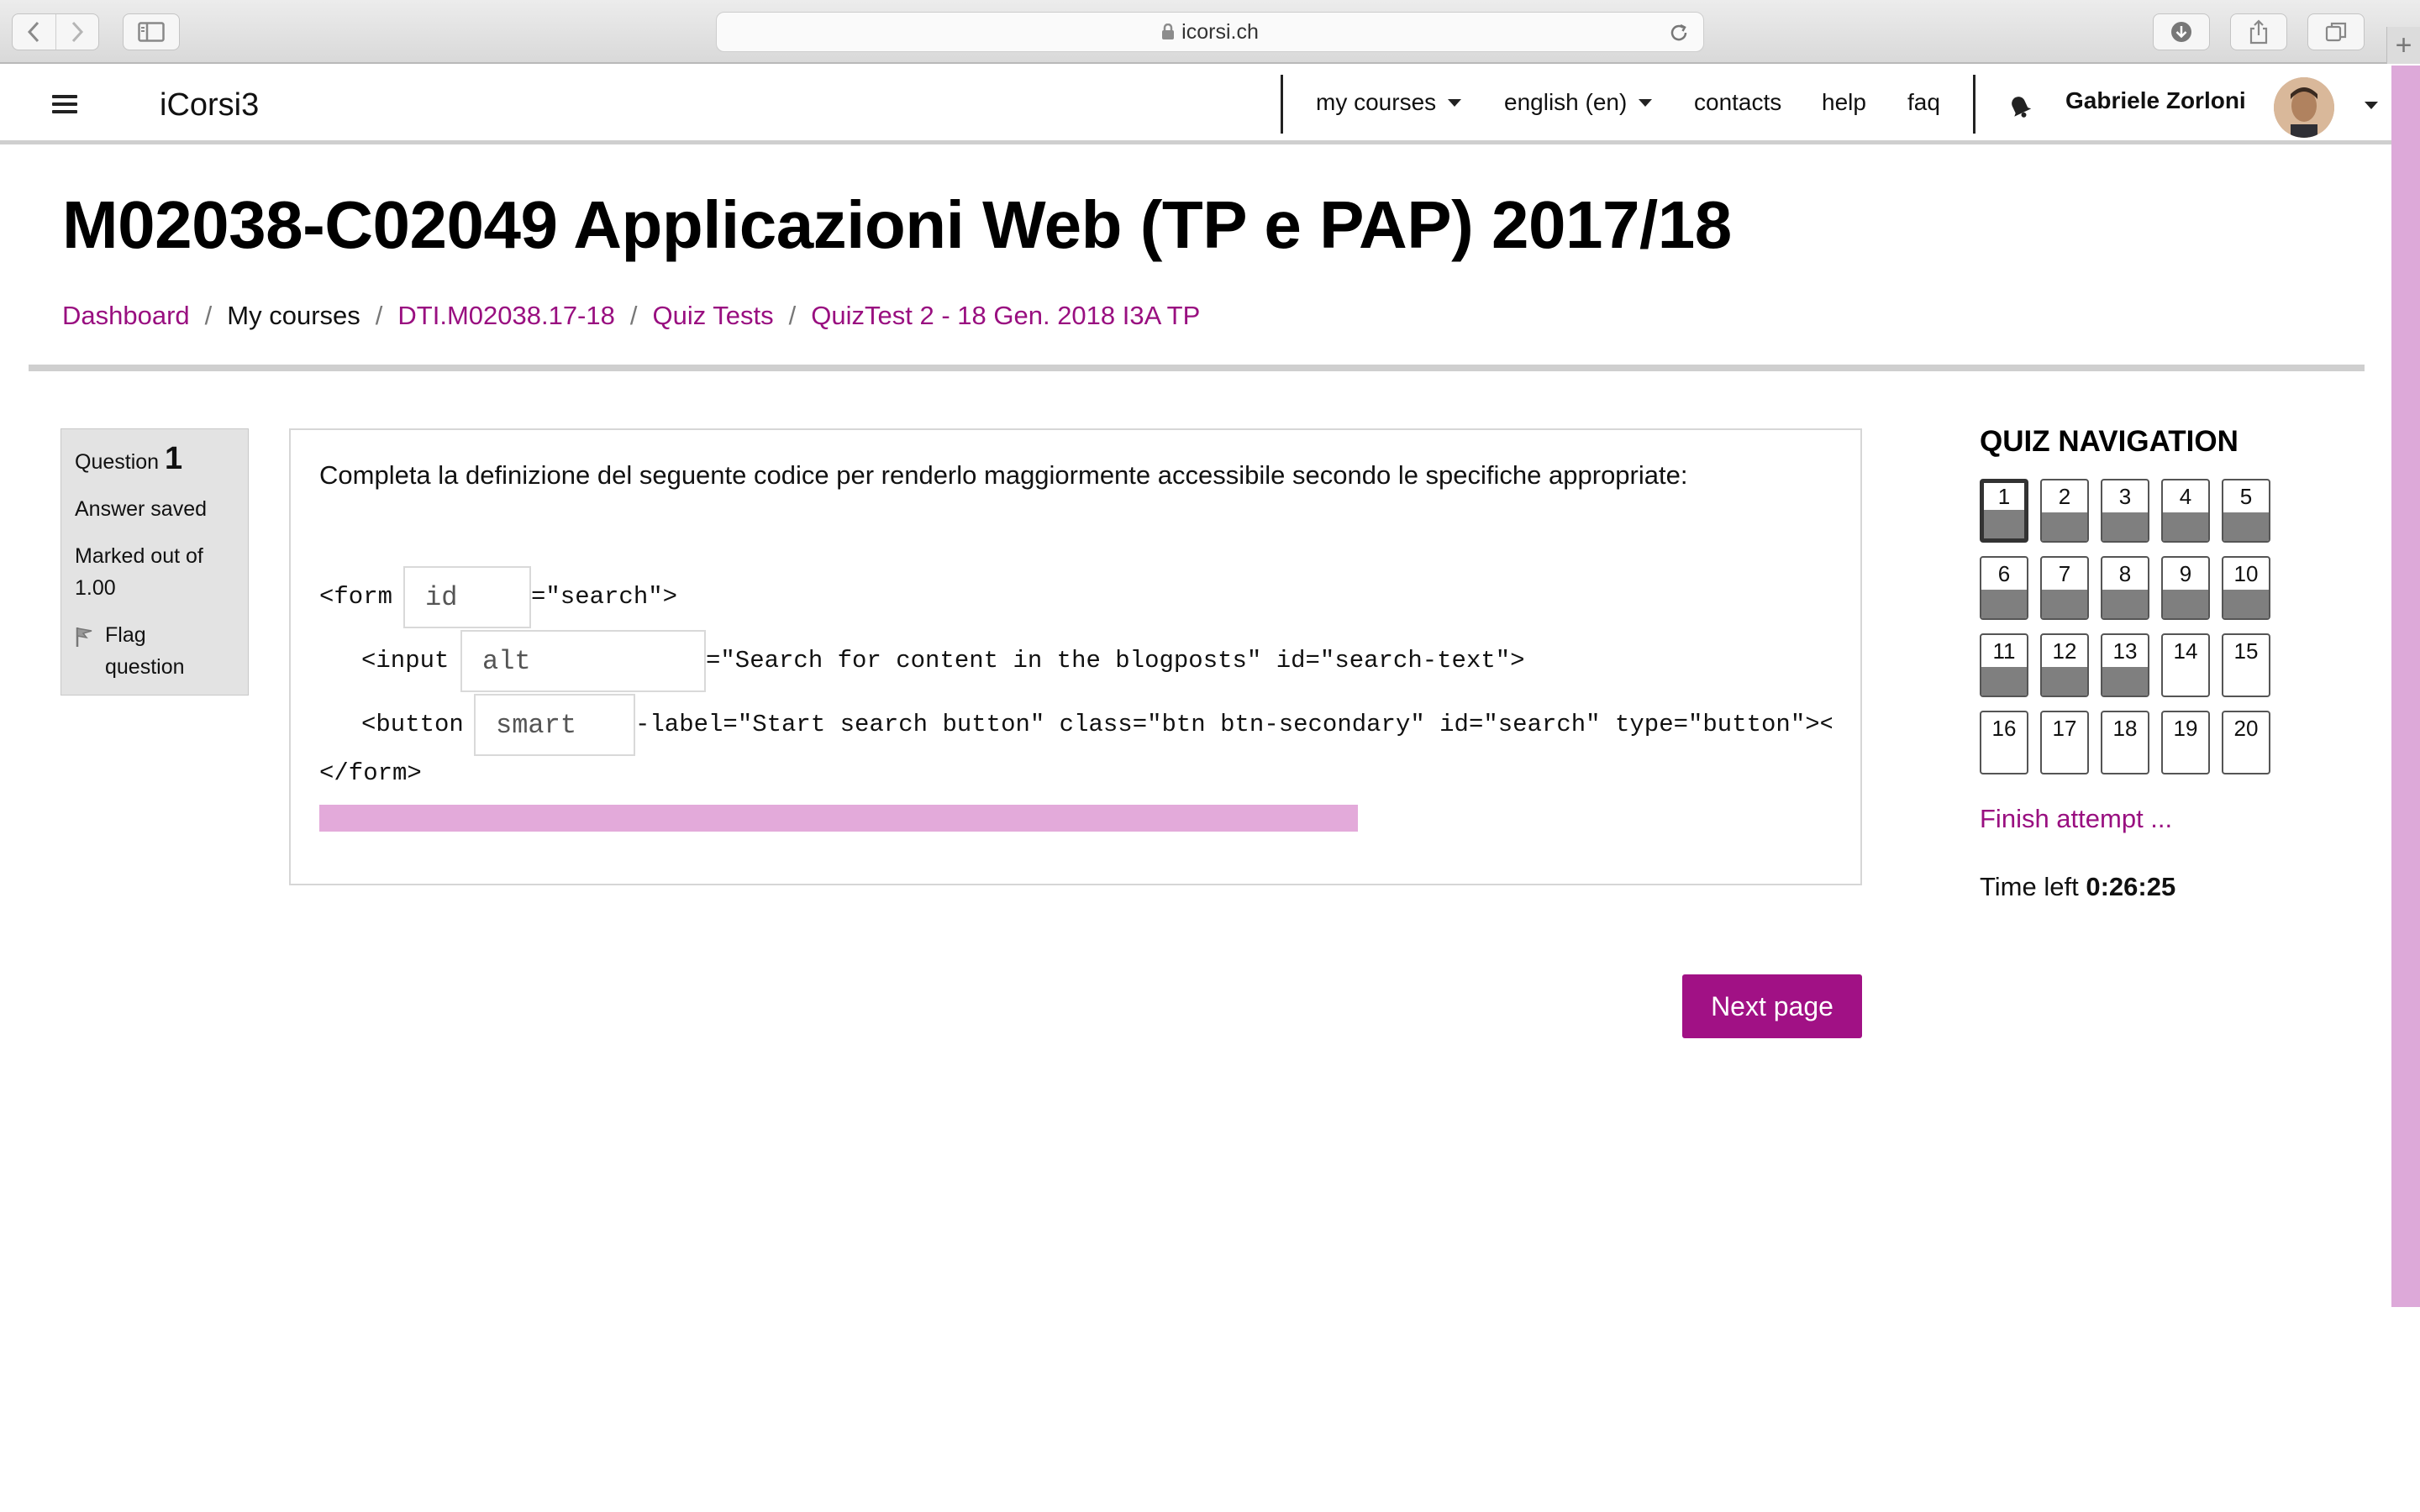 This screenshot has height=1512, width=2420. I want to click on nav-faq-label: faq, so click(1923, 102).